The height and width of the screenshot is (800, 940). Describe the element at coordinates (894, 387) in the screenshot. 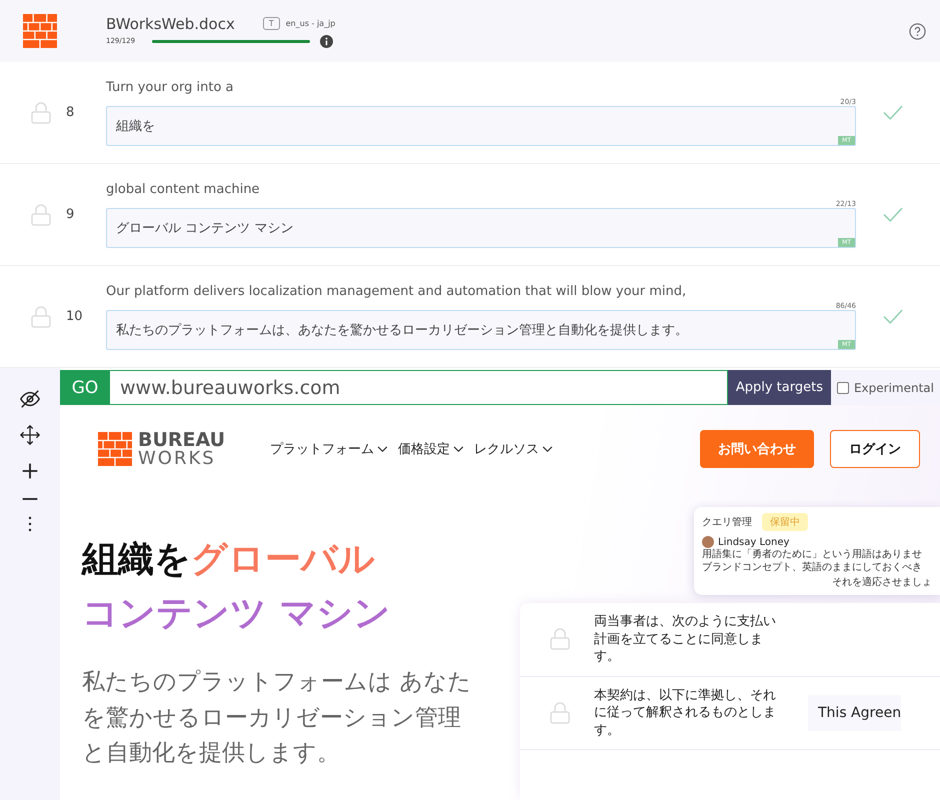

I see `checkbox-label: Experimental` at that location.